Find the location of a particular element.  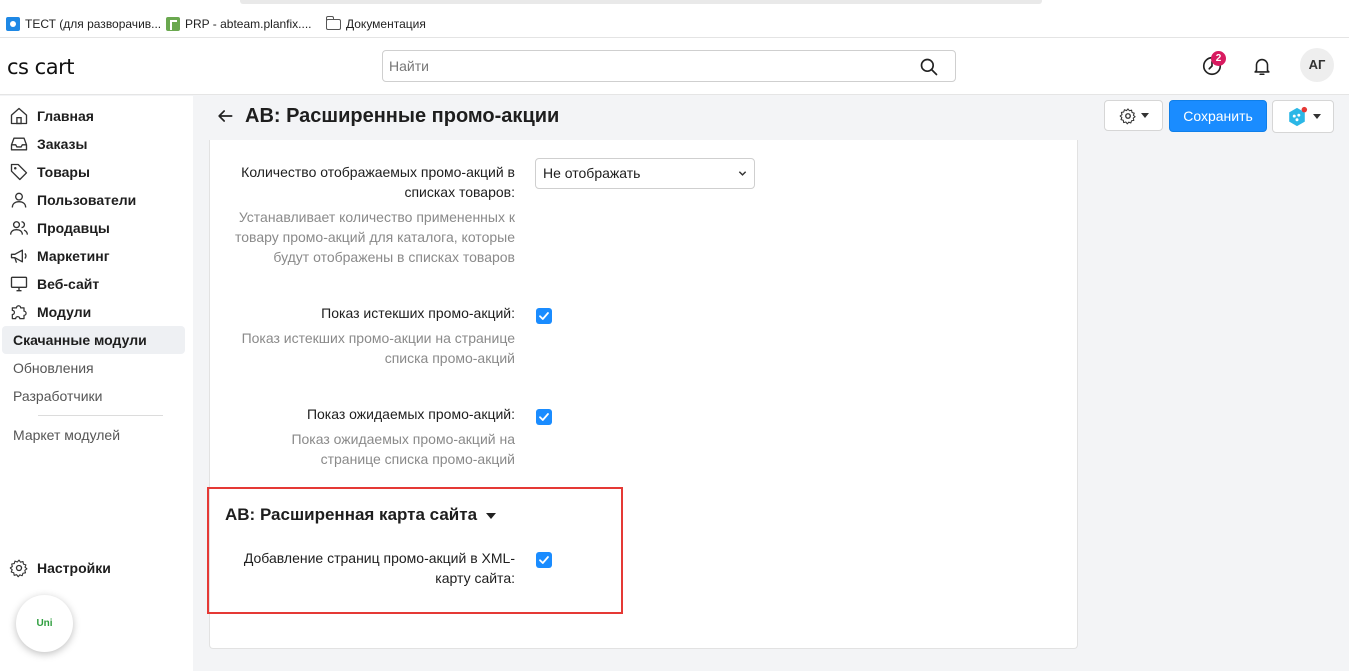

expired-promos-checkbox is located at coordinates (544, 316).